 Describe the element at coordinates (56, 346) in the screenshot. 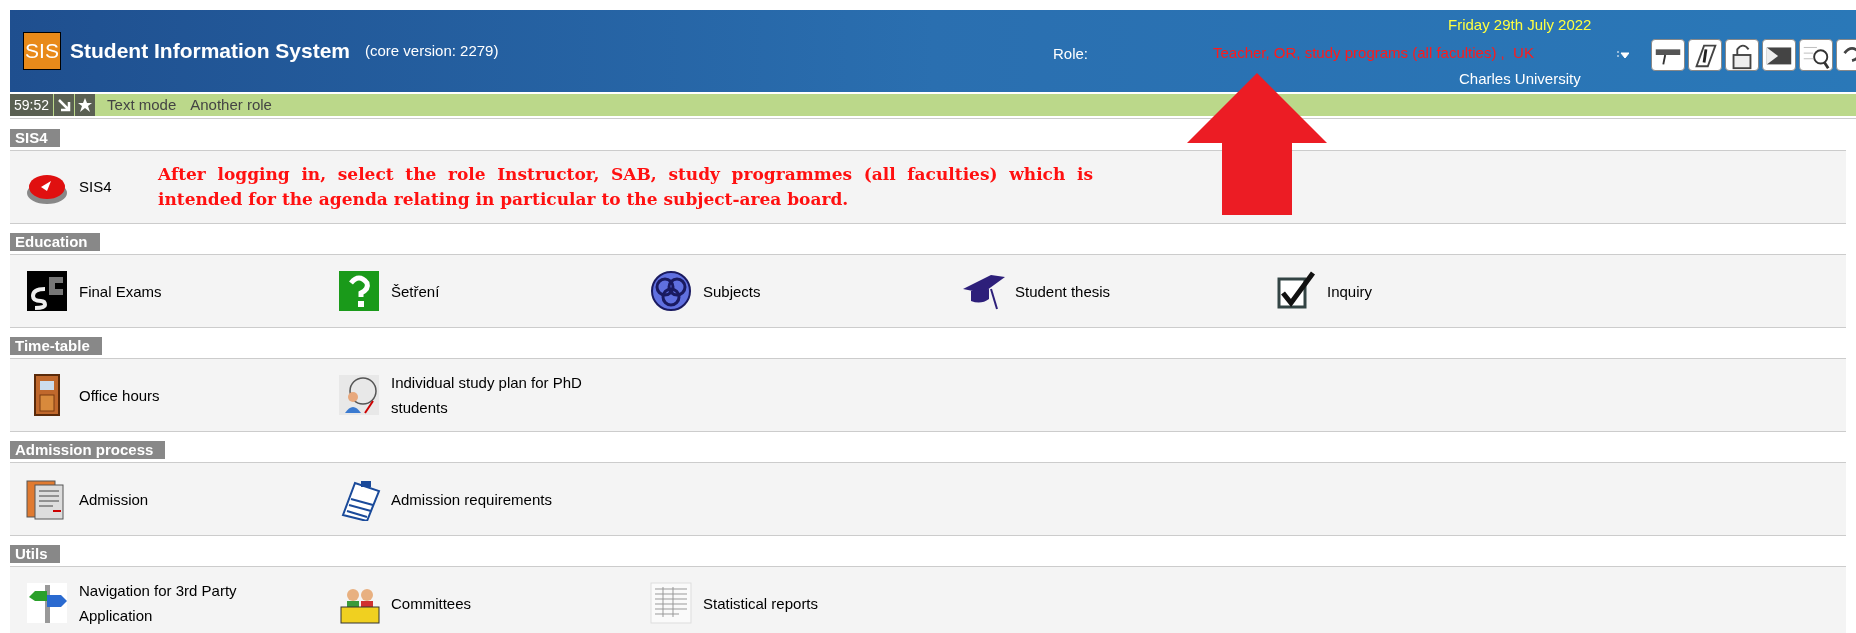

I see `section-header: Time-table` at that location.